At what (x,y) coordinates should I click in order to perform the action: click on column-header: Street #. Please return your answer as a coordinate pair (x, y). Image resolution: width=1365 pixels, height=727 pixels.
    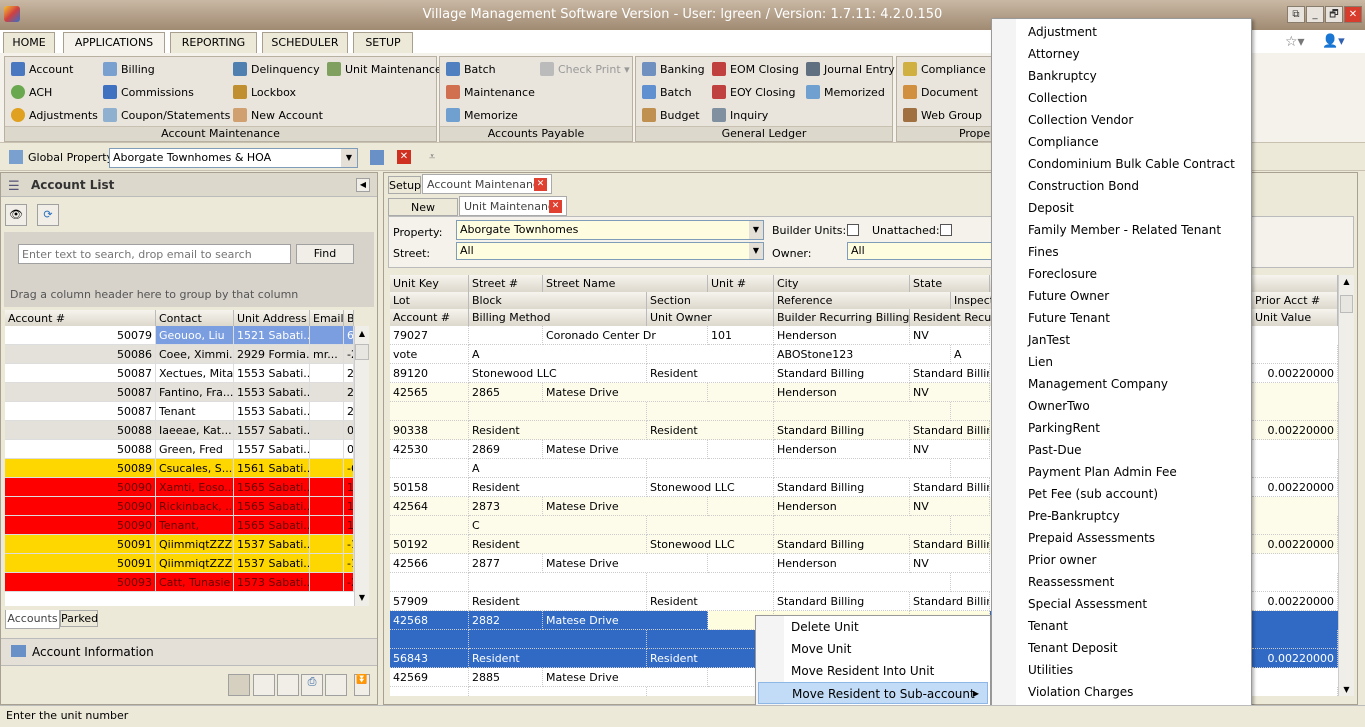
    Looking at the image, I should click on (506, 283).